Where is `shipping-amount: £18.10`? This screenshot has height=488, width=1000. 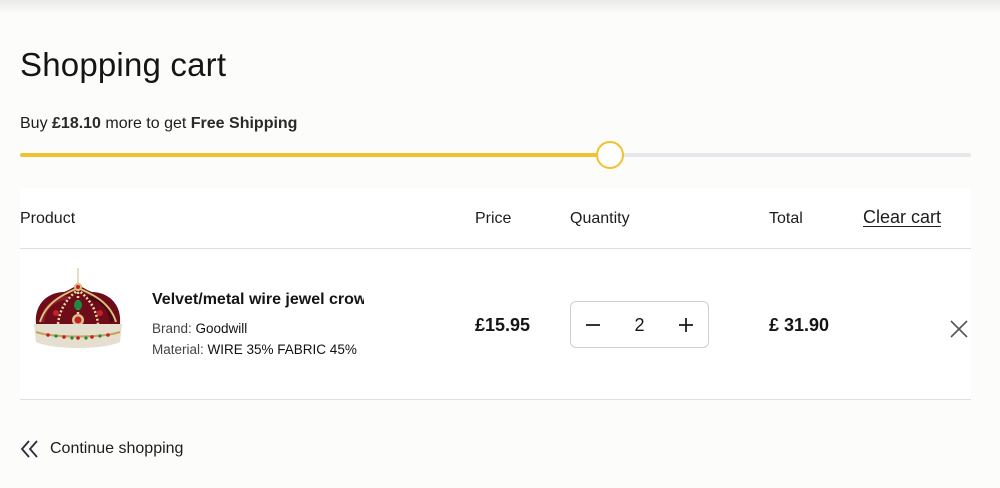 shipping-amount: £18.10 is located at coordinates (76, 123).